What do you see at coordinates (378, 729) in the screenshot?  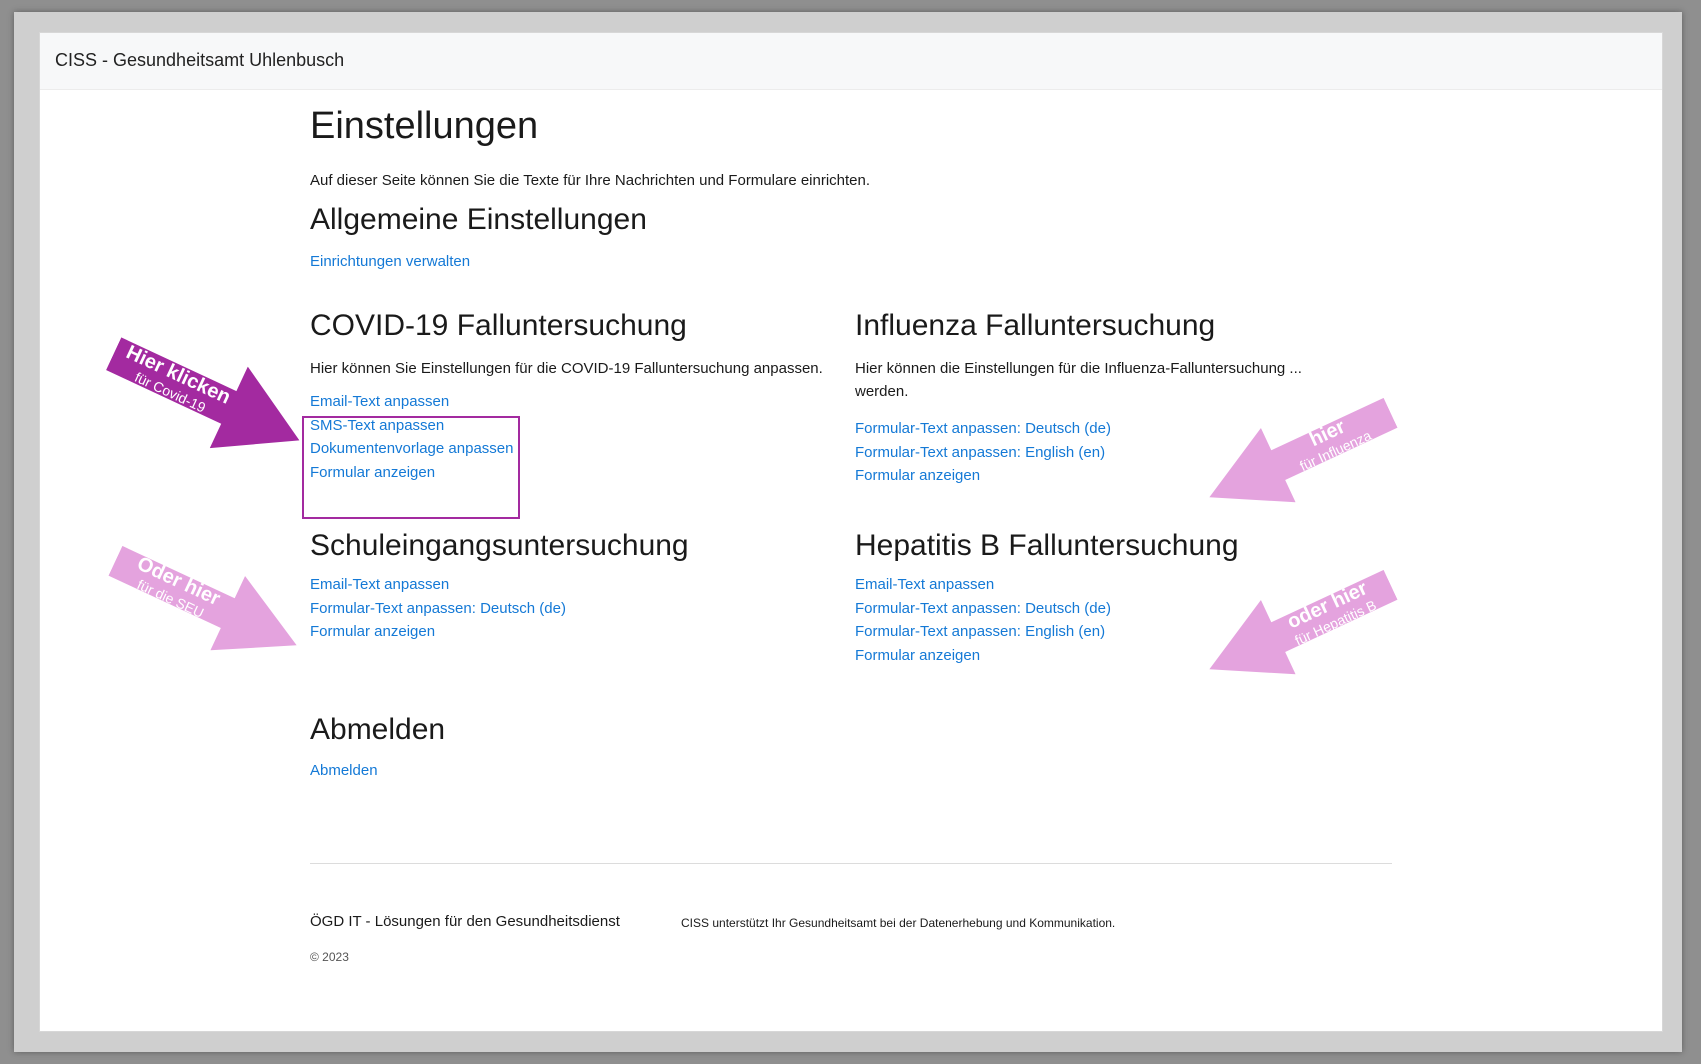 I see `logout-heading: Abmelden` at bounding box center [378, 729].